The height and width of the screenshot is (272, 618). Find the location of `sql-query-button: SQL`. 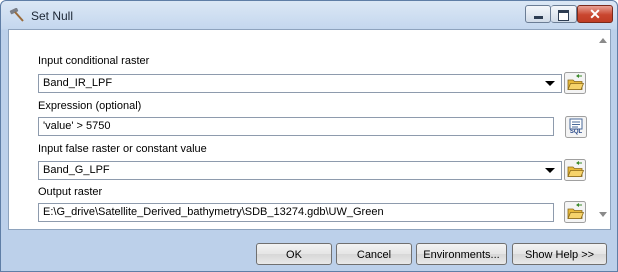

sql-query-button: SQL is located at coordinates (576, 127).